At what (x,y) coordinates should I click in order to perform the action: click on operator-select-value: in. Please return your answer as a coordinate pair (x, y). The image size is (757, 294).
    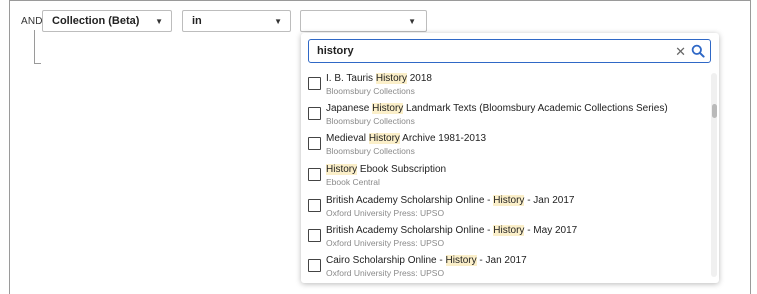
    Looking at the image, I should click on (197, 21).